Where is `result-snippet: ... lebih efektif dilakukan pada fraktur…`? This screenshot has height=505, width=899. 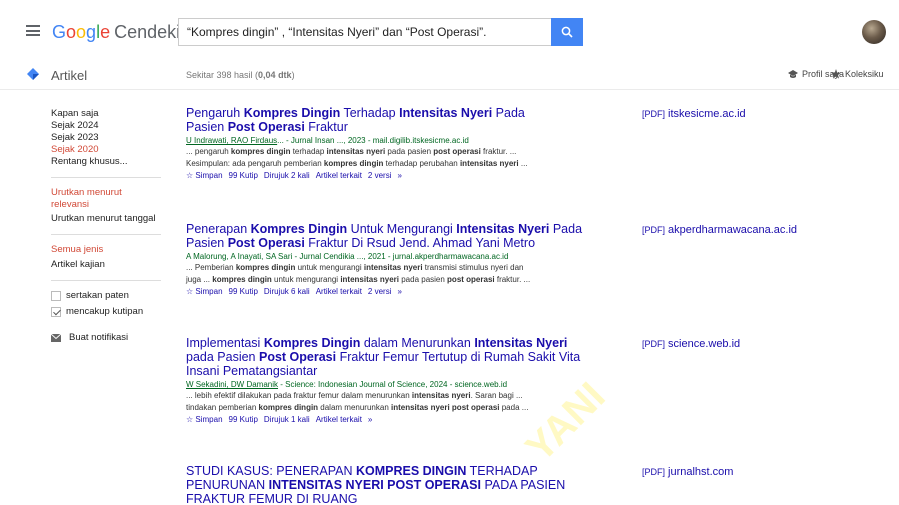 result-snippet: ... lebih efektif dilakukan pada fraktur… is located at coordinates (354, 395).